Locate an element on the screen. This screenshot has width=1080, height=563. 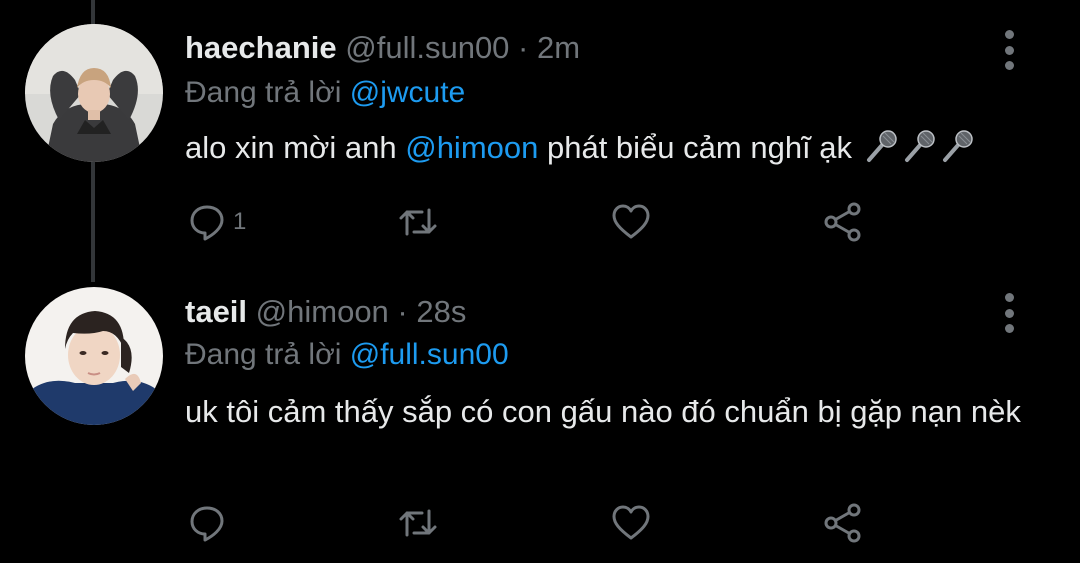
replying-to-mention: @jwcute is located at coordinates (408, 92).